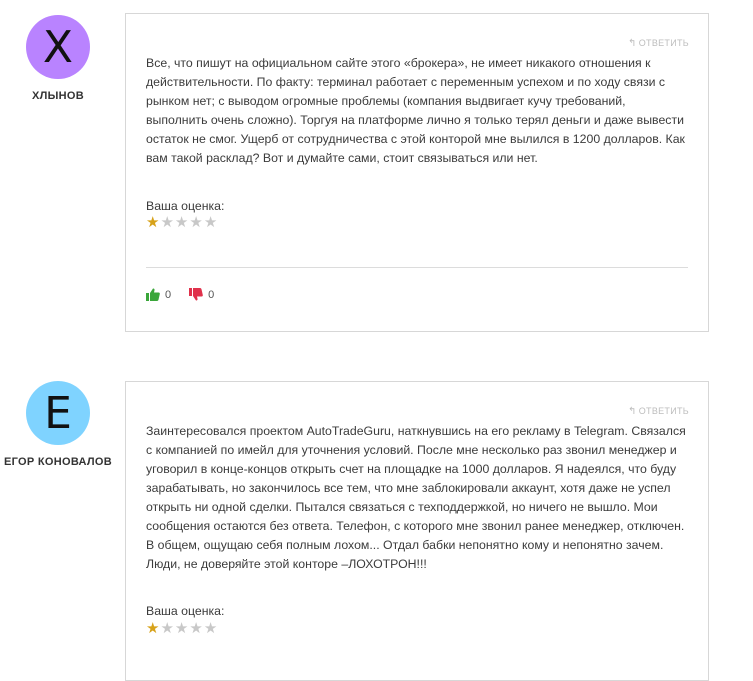 The width and height of the screenshot is (753, 681). Describe the element at coordinates (58, 96) in the screenshot. I see `author-name: ХЛЫНОВ` at that location.